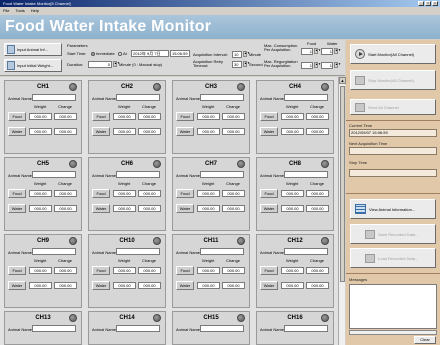 This screenshot has height=345, width=440. Describe the element at coordinates (307, 51) in the screenshot. I see `max-cons-food-input: 1` at that location.